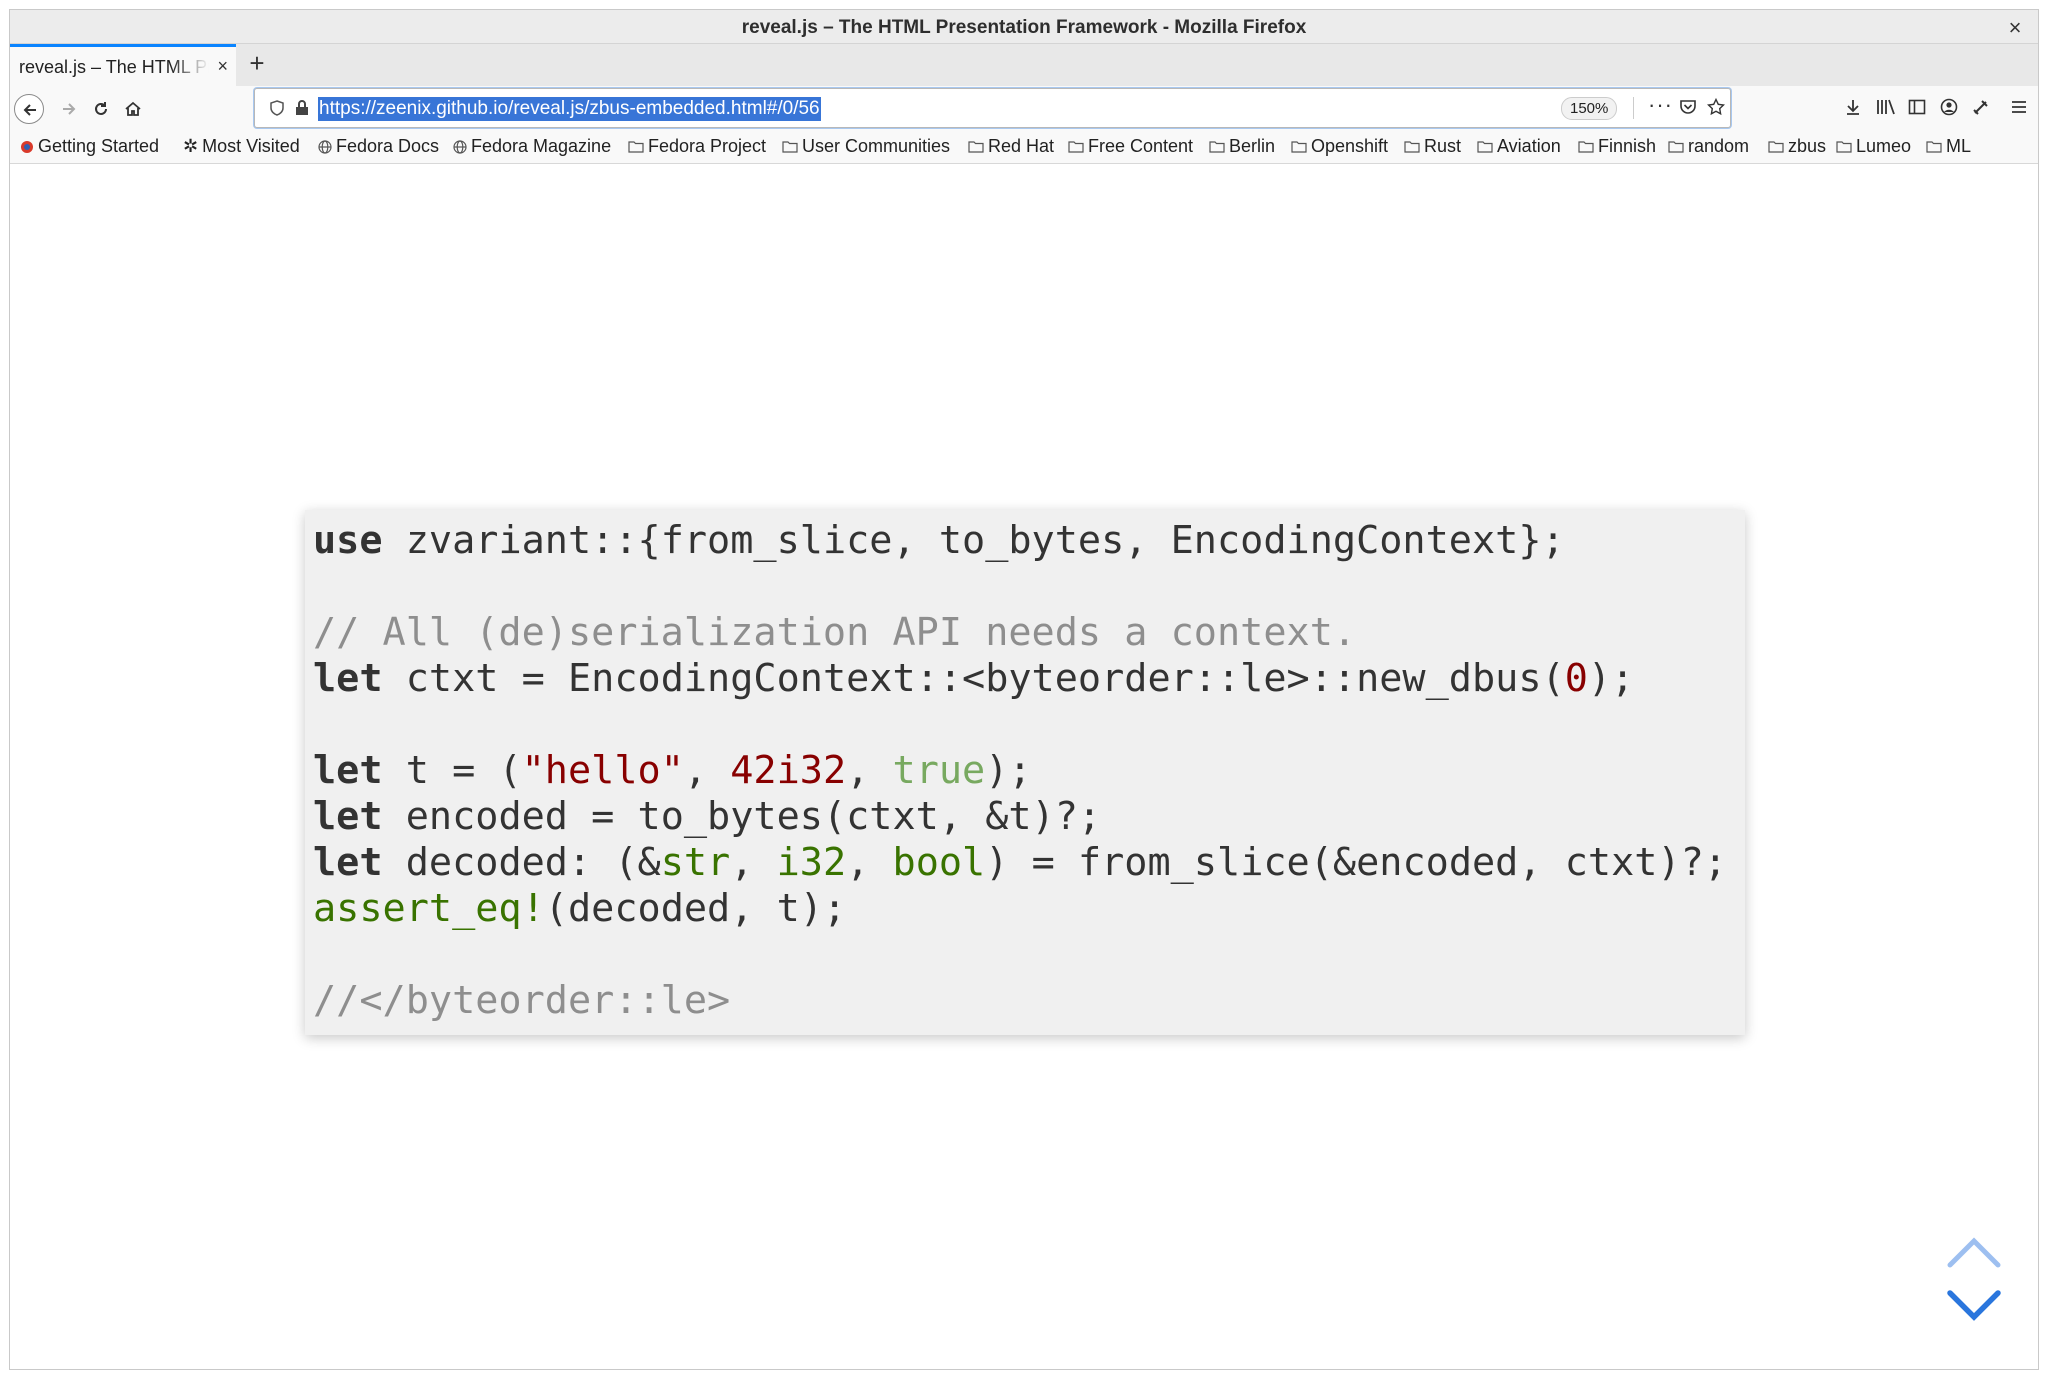 Image resolution: width=2048 pixels, height=1379 pixels. What do you see at coordinates (1688, 107) in the screenshot?
I see `pocket-icon` at bounding box center [1688, 107].